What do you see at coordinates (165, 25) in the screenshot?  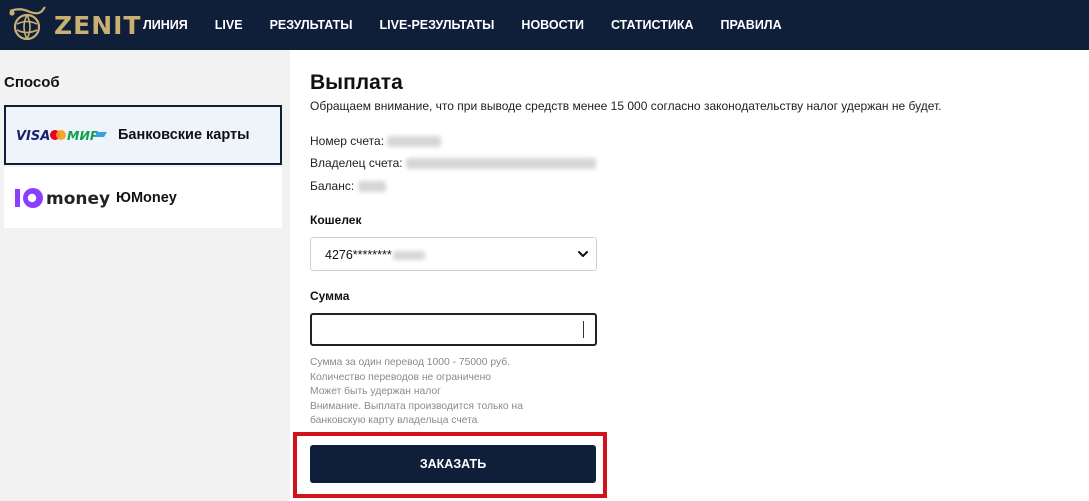 I see `nav-item-line: ЛИНИЯ` at bounding box center [165, 25].